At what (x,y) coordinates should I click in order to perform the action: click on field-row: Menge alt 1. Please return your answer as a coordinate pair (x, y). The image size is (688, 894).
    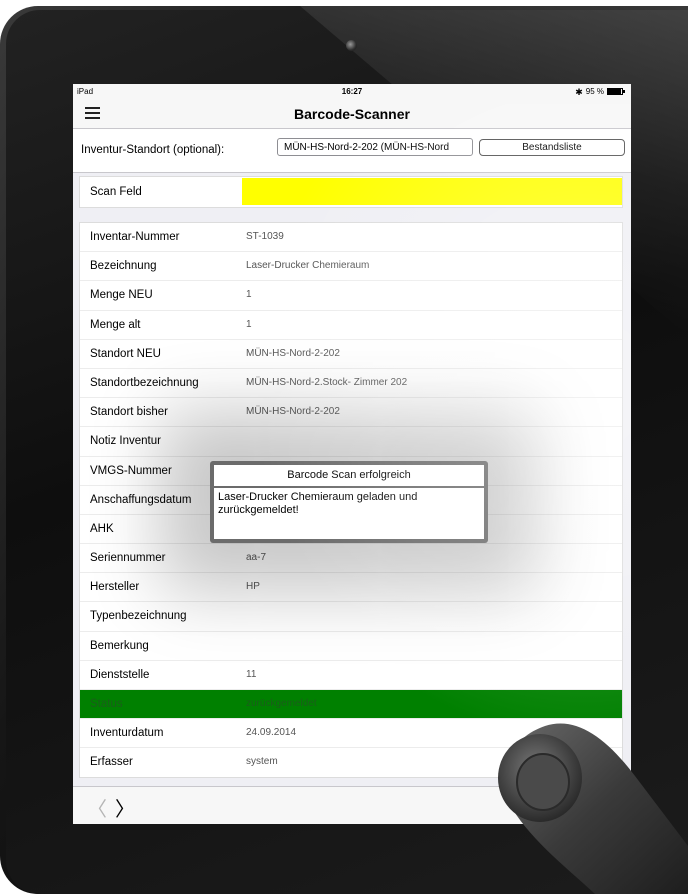
    Looking at the image, I should click on (351, 325).